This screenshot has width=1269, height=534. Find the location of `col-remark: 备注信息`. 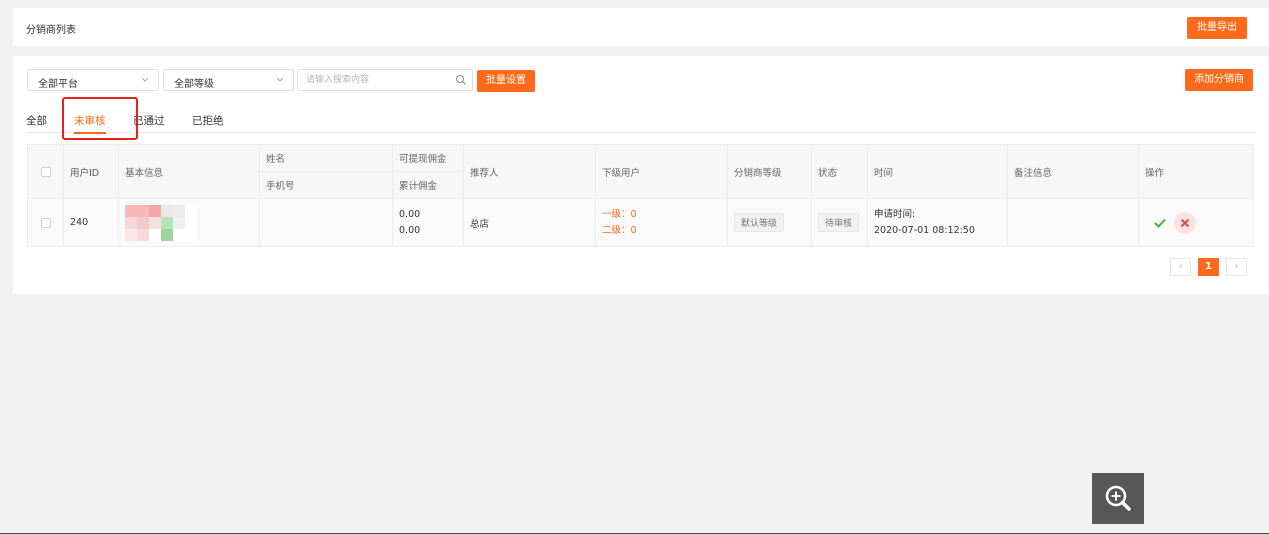

col-remark: 备注信息 is located at coordinates (1073, 171).